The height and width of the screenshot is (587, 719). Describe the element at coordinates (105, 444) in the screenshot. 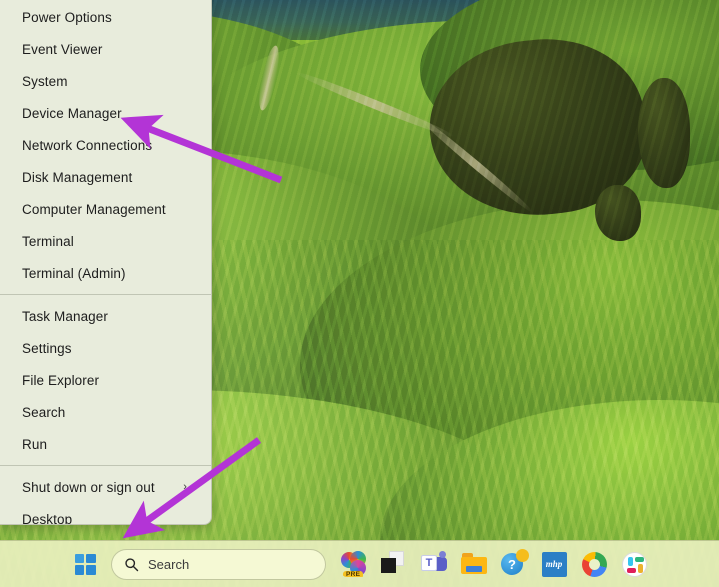

I see `menu-item-run: Run` at that location.